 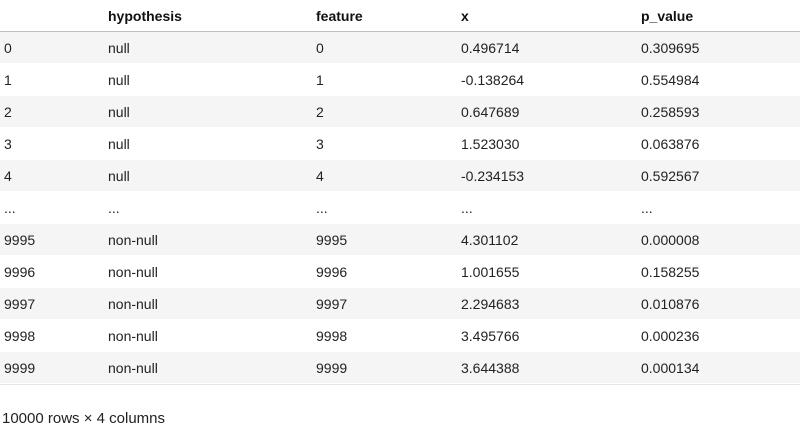 What do you see at coordinates (384, 367) in the screenshot?
I see `feature-cell: 9999` at bounding box center [384, 367].